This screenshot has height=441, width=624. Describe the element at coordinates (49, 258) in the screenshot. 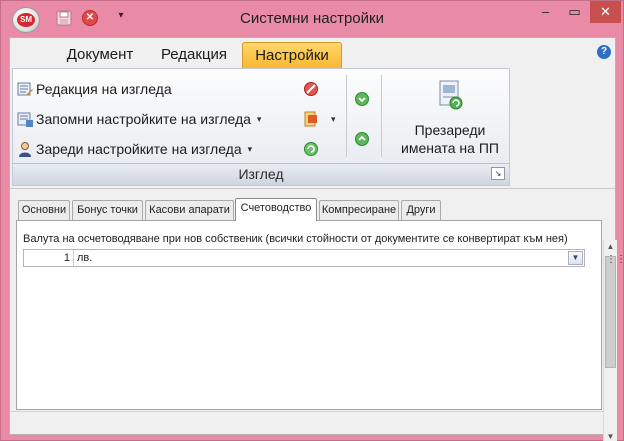

I see `currency-code-value: 1` at that location.